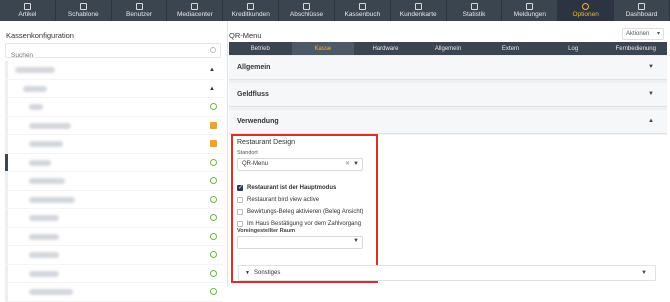 This screenshot has width=670, height=302. What do you see at coordinates (419, 10) in the screenshot?
I see `nav-kundenkarte: Kundenkarte` at bounding box center [419, 10].